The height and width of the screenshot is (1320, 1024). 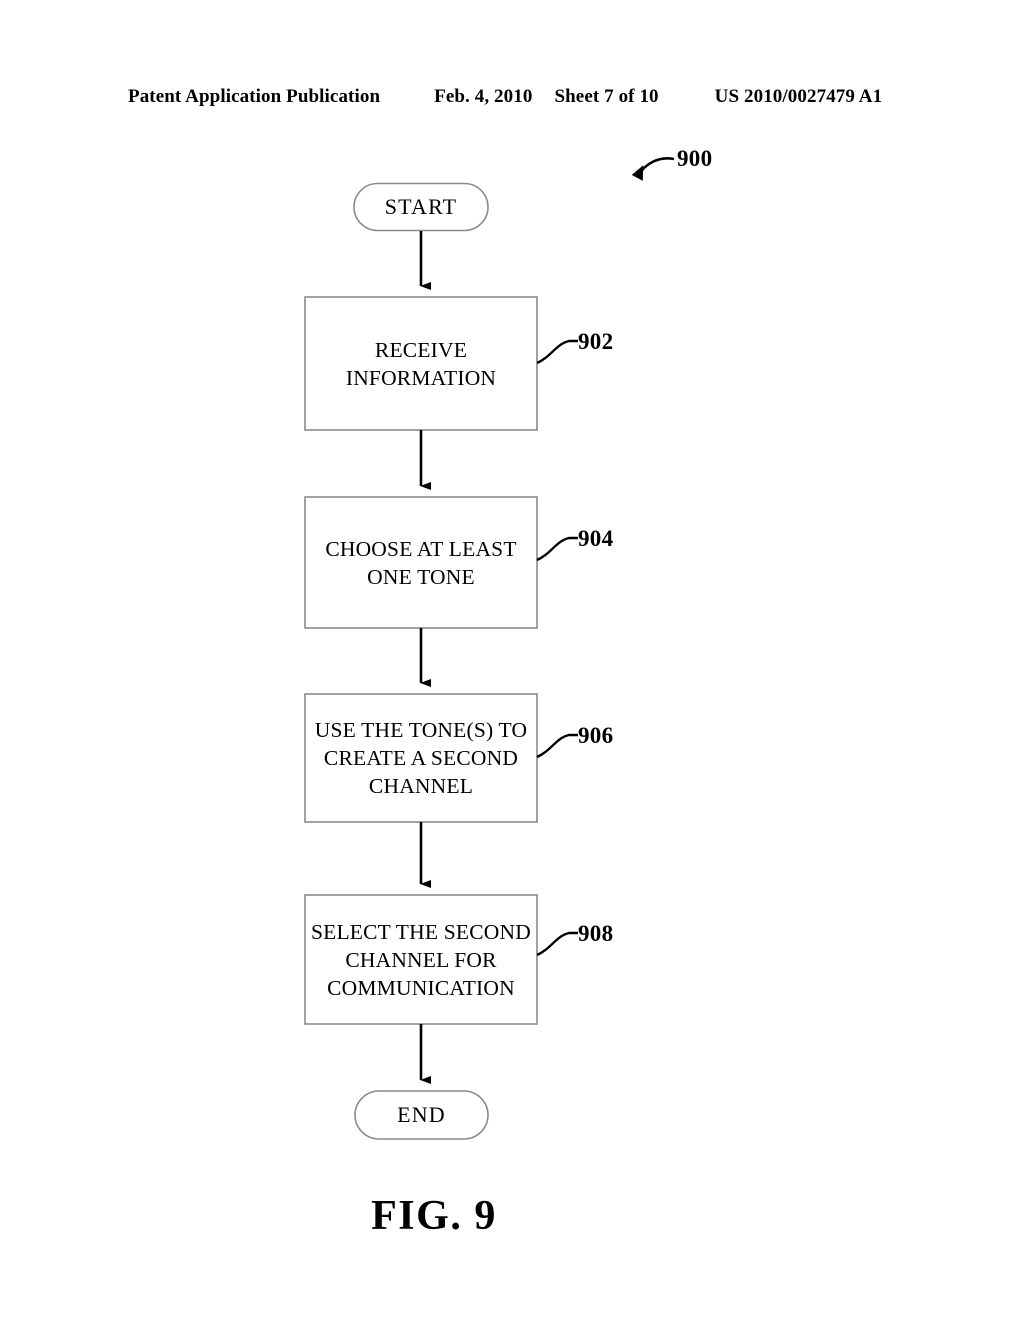 I want to click on reference-numeral-900: 900, so click(x=695, y=158).